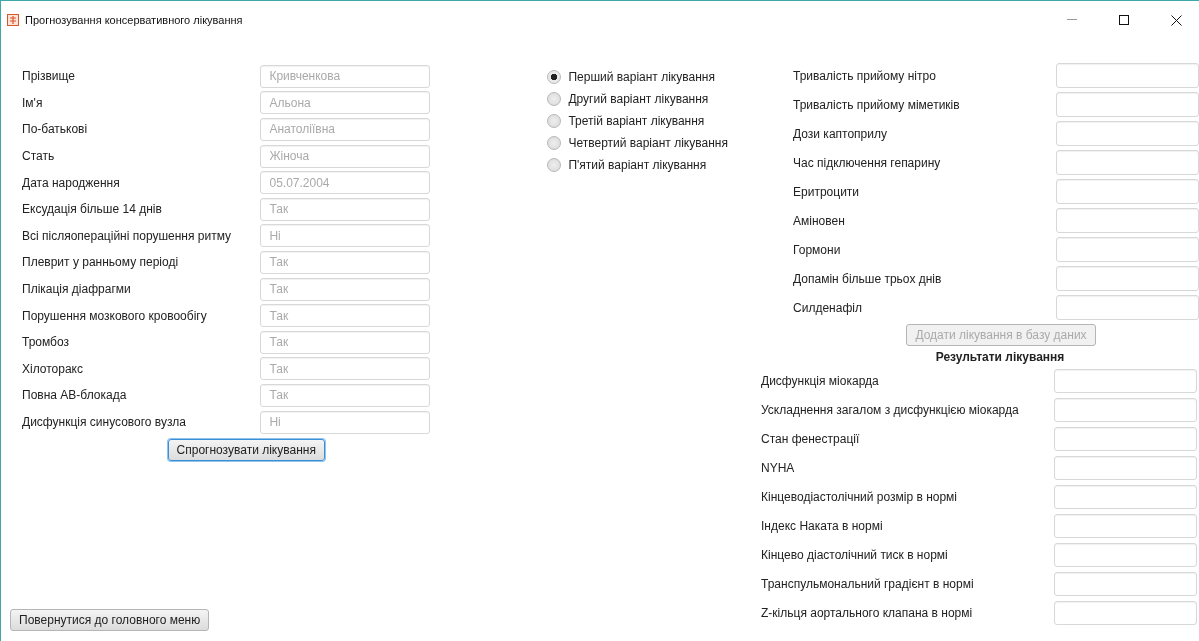 This screenshot has width=1199, height=641. Describe the element at coordinates (38, 156) in the screenshot. I see `field-label: Стать` at that location.